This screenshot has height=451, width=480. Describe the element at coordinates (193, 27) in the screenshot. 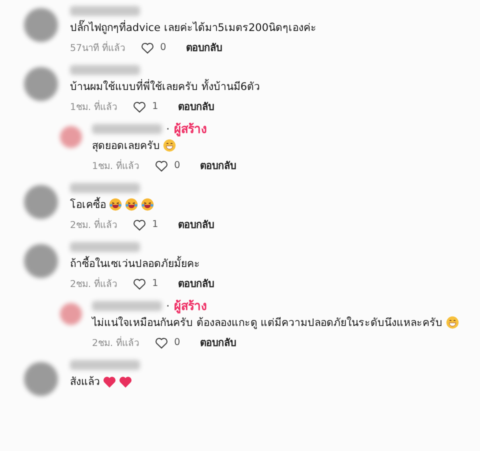

I see `comment-text: ปลั๊กไฟถูกๆที่advice เลยค่ะได้มา5เมตร200นิดๆเองค่ะ` at that location.